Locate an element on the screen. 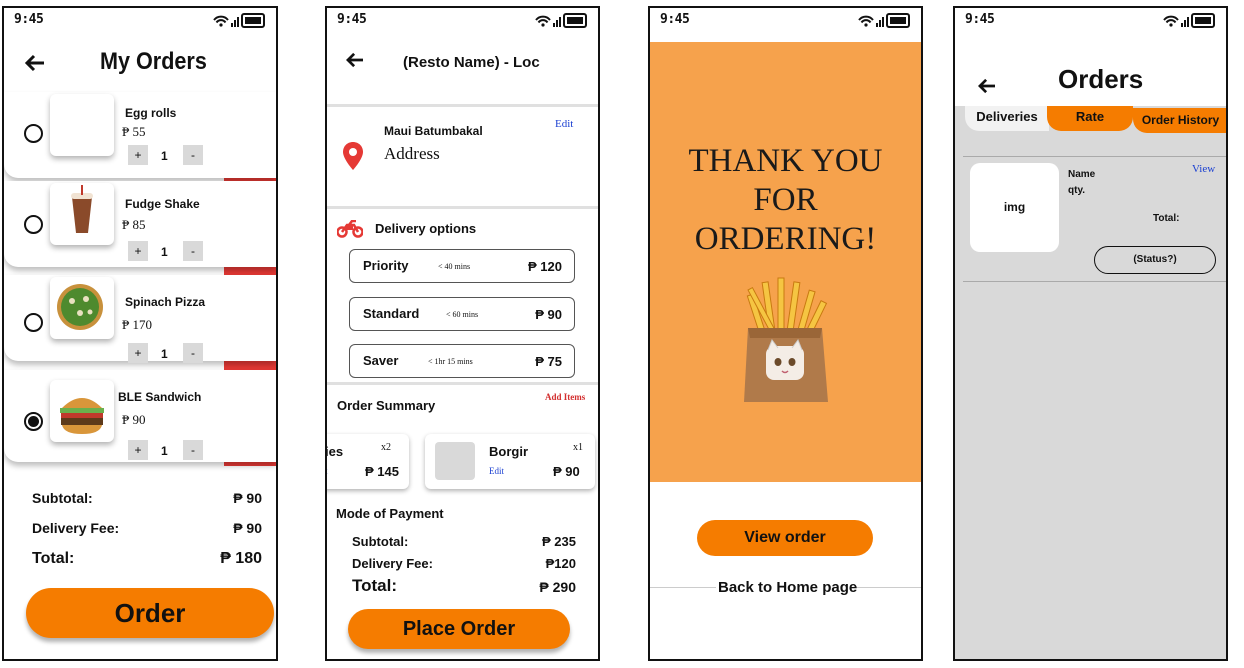  summary-item-edit-link: Edit is located at coordinates (496, 471).